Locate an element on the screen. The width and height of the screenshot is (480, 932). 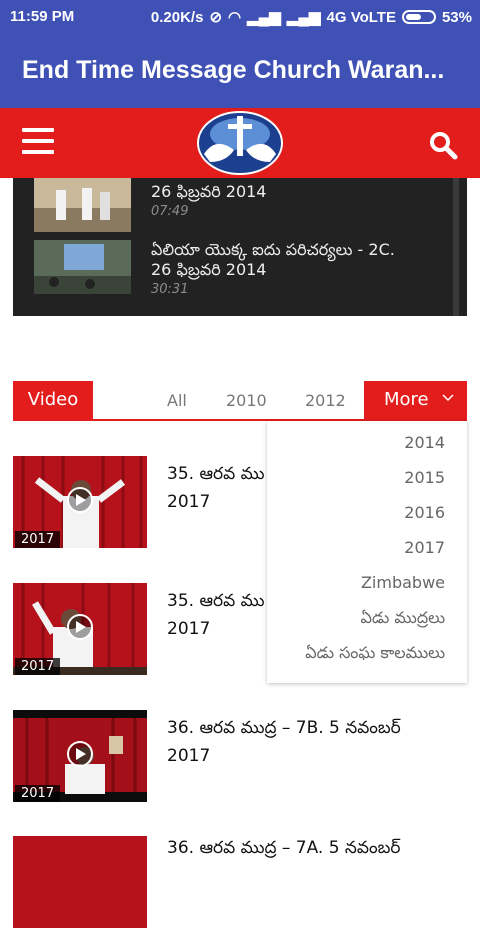
playlist-item: 26 ఫిబ్రవరి 2014 07:49 is located at coordinates (233, 205).